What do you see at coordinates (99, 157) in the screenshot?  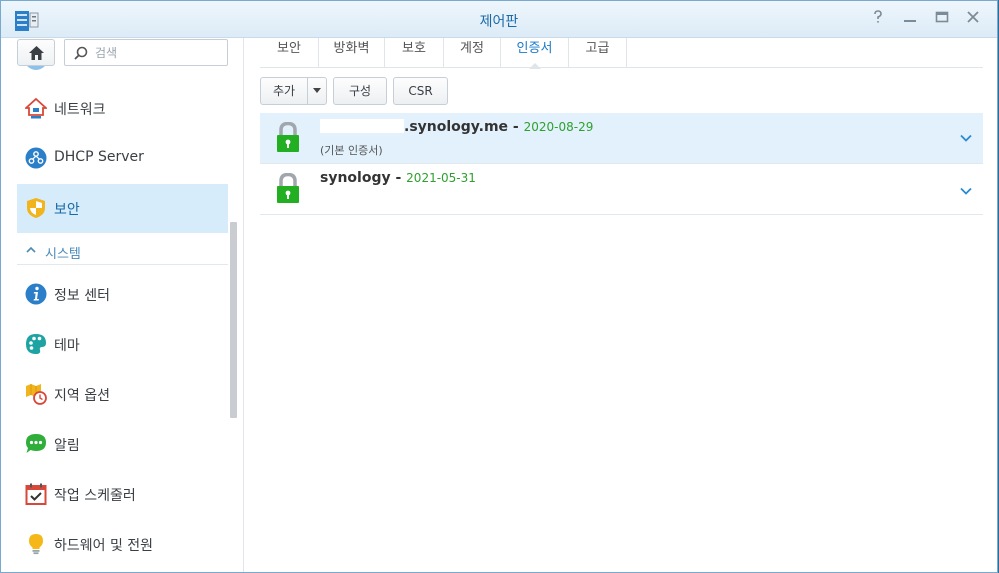 I see `sidebar-item-label: DHCP Server` at bounding box center [99, 157].